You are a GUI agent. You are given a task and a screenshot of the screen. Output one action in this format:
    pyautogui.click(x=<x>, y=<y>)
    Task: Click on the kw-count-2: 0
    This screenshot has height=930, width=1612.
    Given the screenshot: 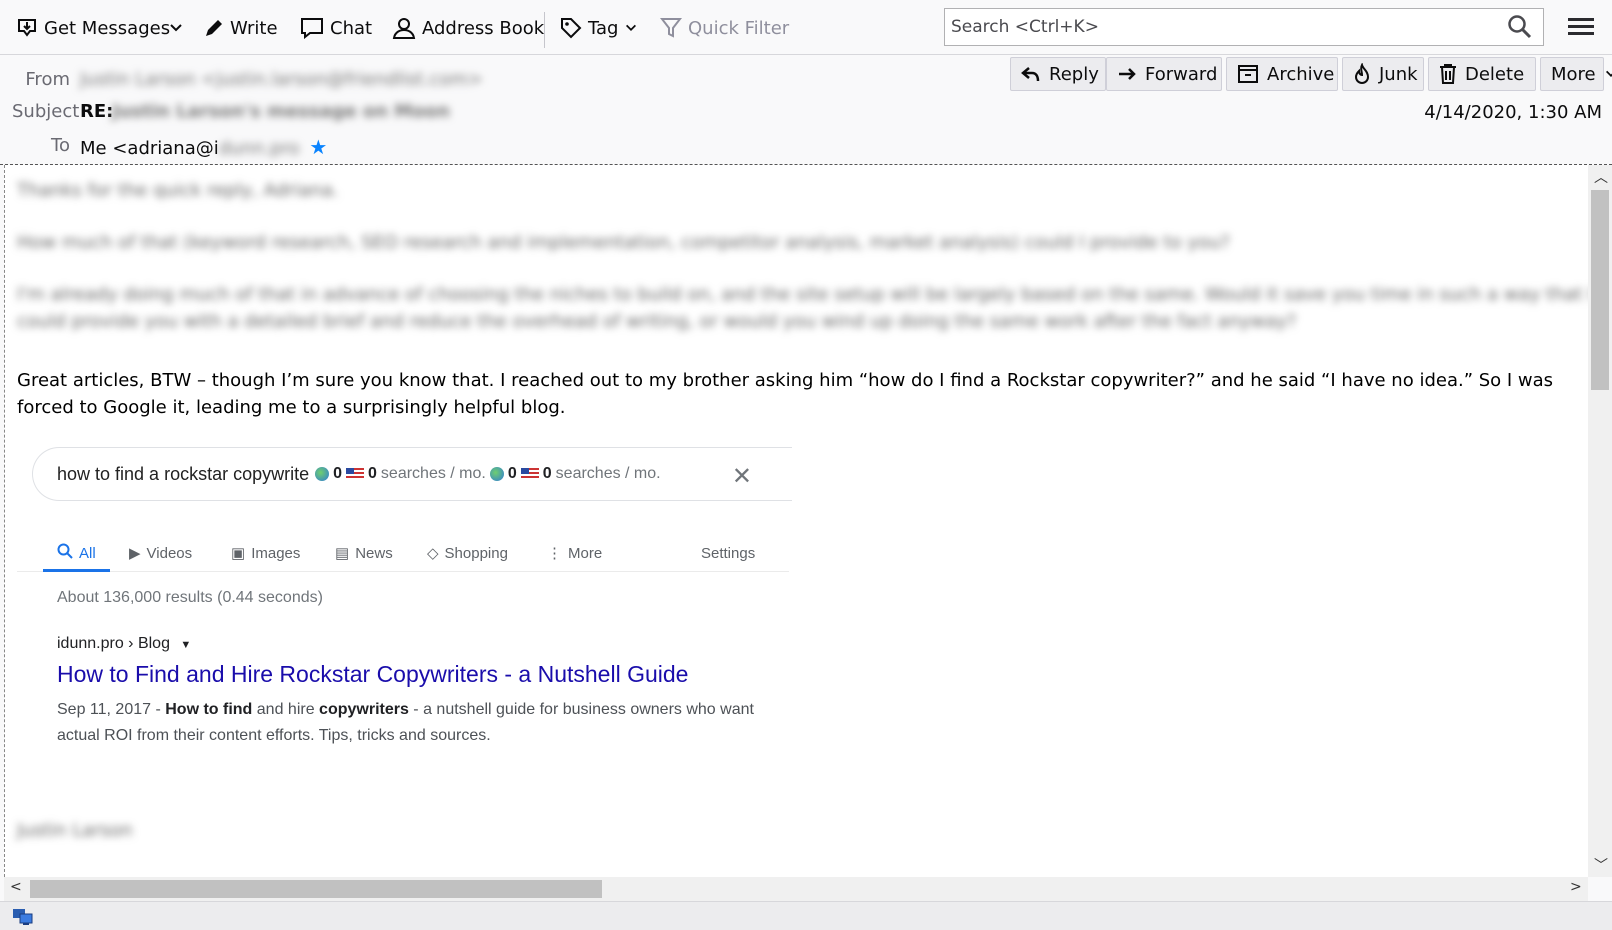 What is the action you would take?
    pyautogui.click(x=372, y=473)
    